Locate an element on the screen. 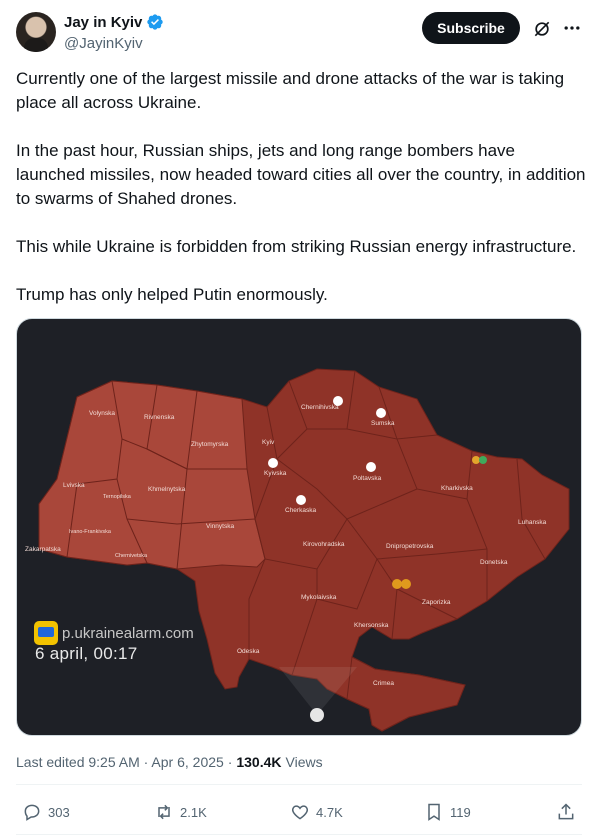 Image resolution: width=598 pixels, height=836 pixels. bookmark-button: 119 is located at coordinates (447, 812).